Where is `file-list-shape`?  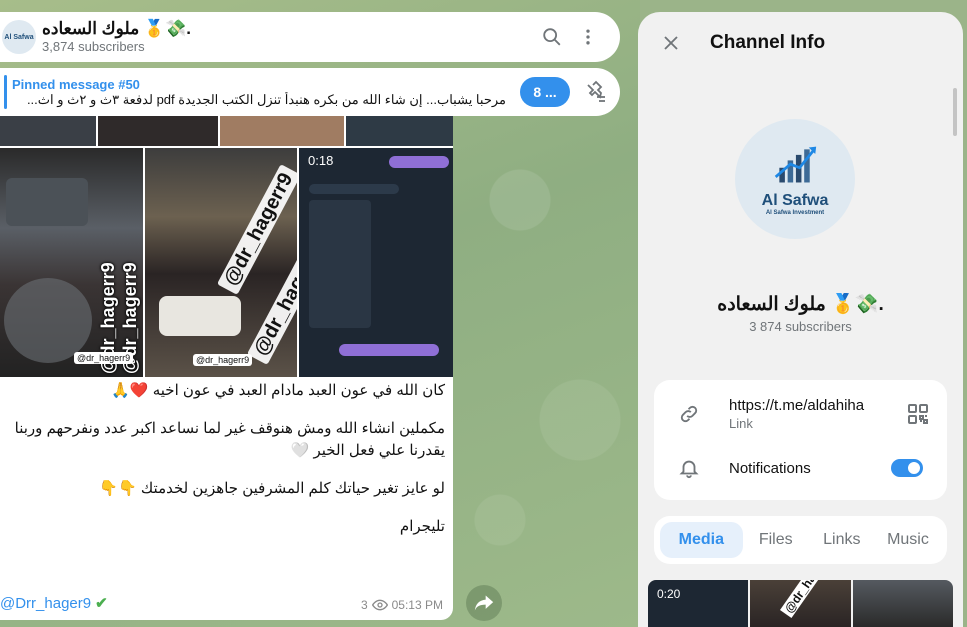 file-list-shape is located at coordinates (340, 264).